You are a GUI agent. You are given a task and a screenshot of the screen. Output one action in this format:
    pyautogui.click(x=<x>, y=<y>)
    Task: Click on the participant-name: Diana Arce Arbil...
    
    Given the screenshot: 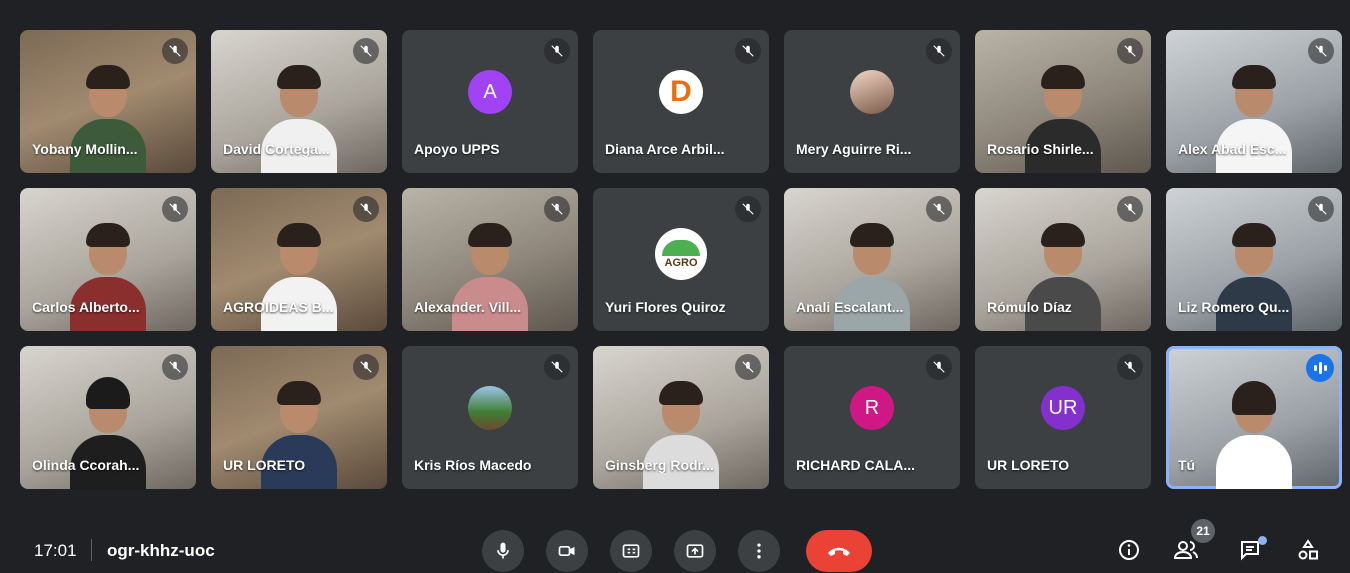 What is the action you would take?
    pyautogui.click(x=665, y=149)
    